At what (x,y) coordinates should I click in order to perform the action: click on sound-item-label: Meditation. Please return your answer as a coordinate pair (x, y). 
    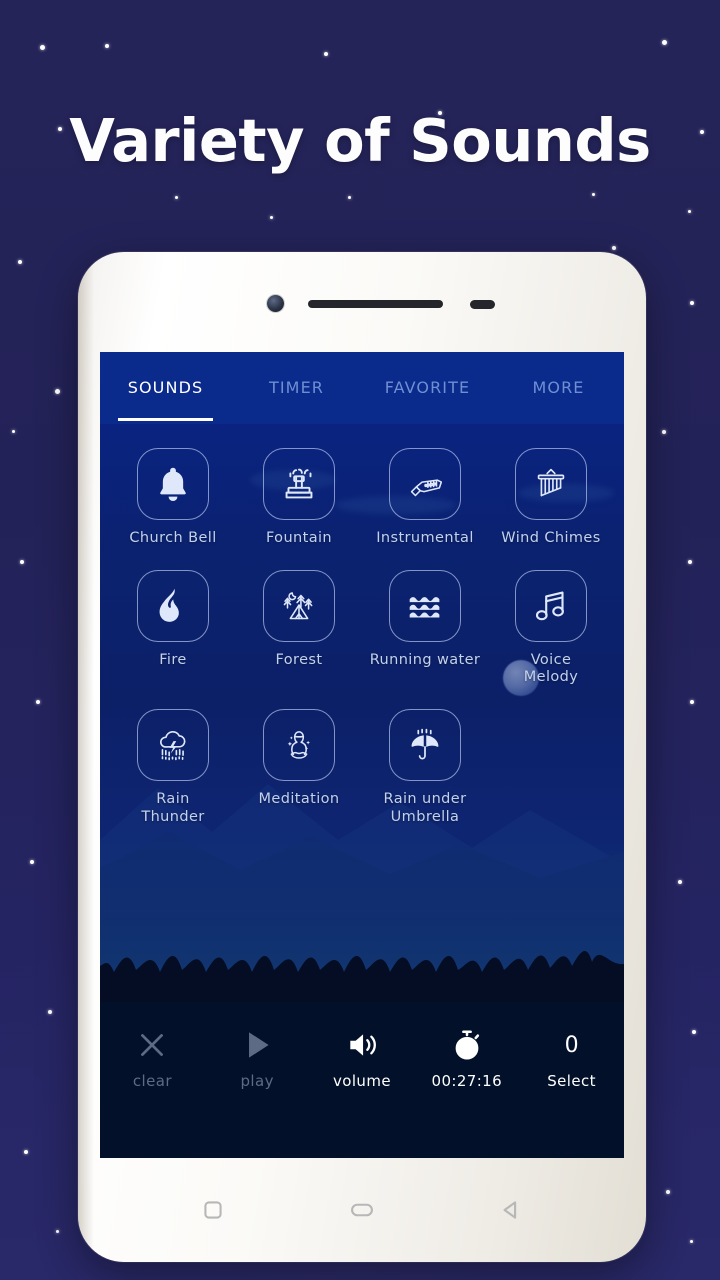
    Looking at the image, I should click on (299, 799).